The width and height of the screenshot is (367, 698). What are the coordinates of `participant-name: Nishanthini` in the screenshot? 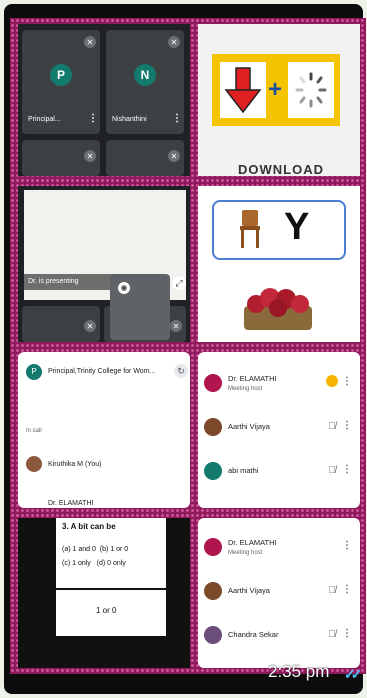 It's located at (129, 119).